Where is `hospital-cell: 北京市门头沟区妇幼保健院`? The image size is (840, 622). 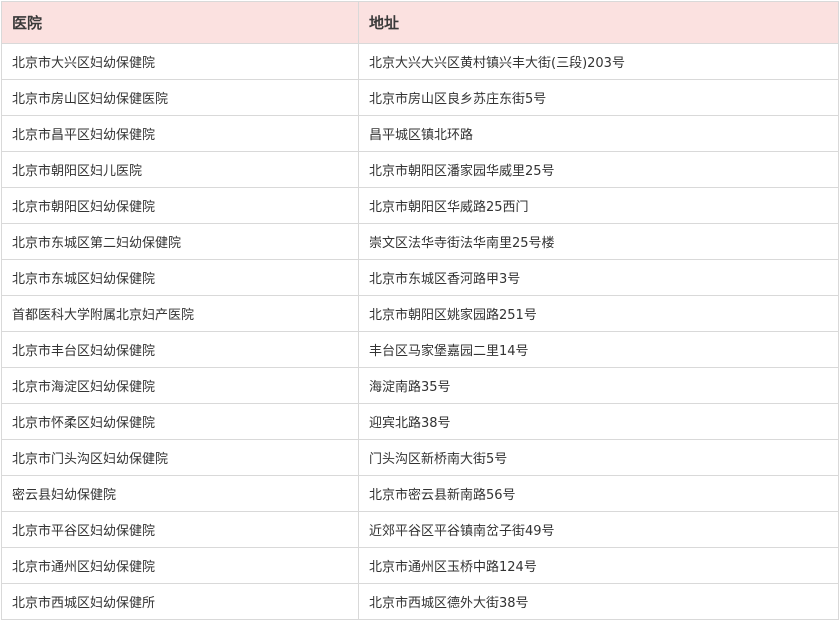 hospital-cell: 北京市门头沟区妇幼保健院 is located at coordinates (180, 457).